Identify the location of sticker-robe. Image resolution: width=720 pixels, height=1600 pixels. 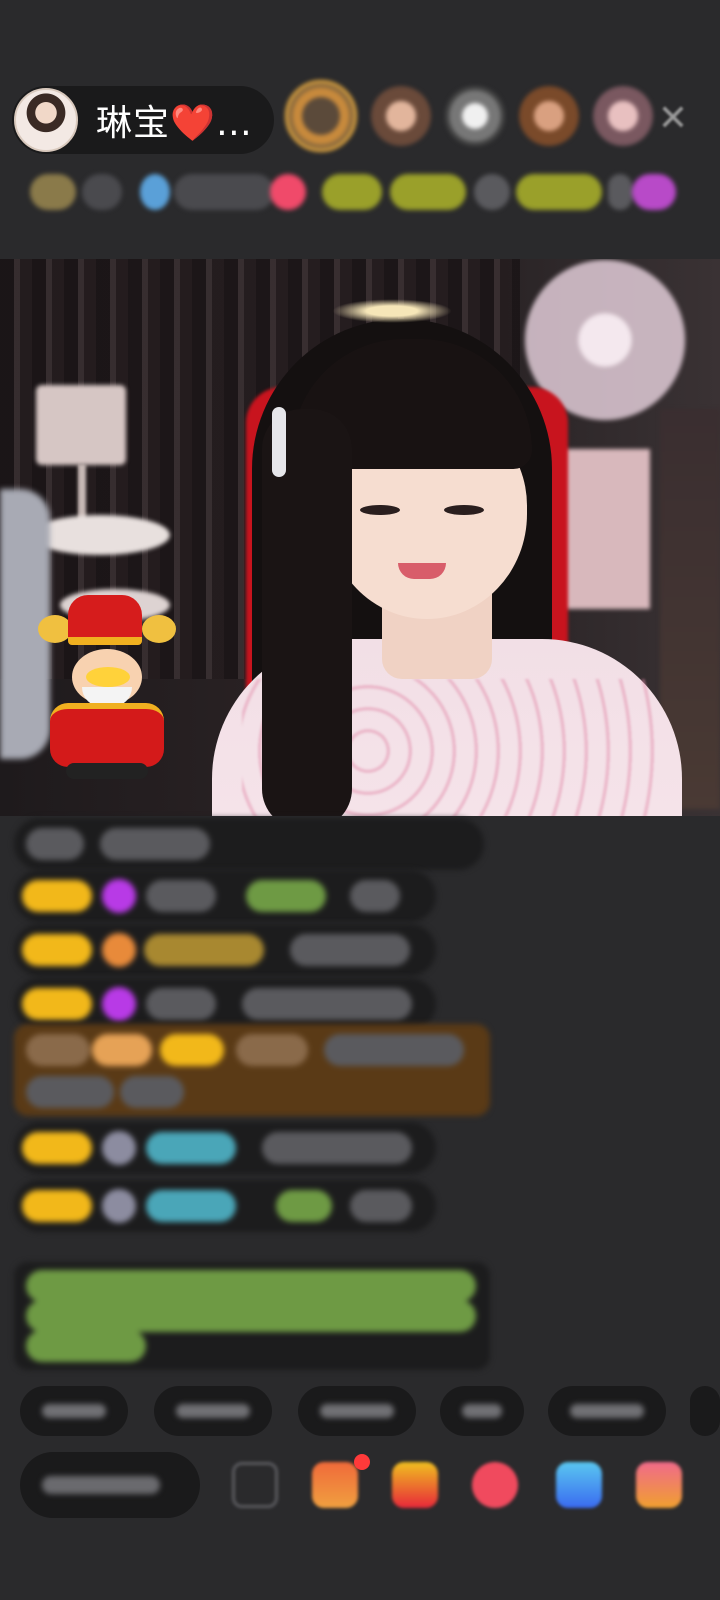
(107, 735).